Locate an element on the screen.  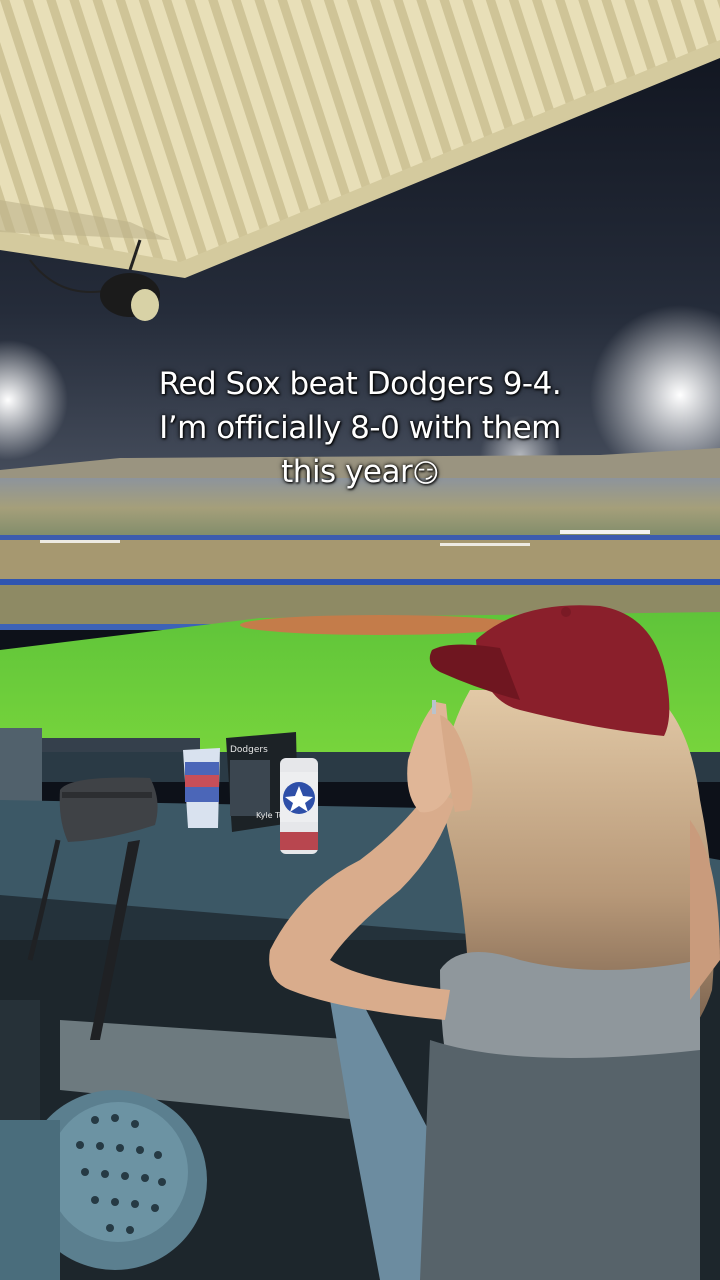
beverage-can is located at coordinates (299, 806).